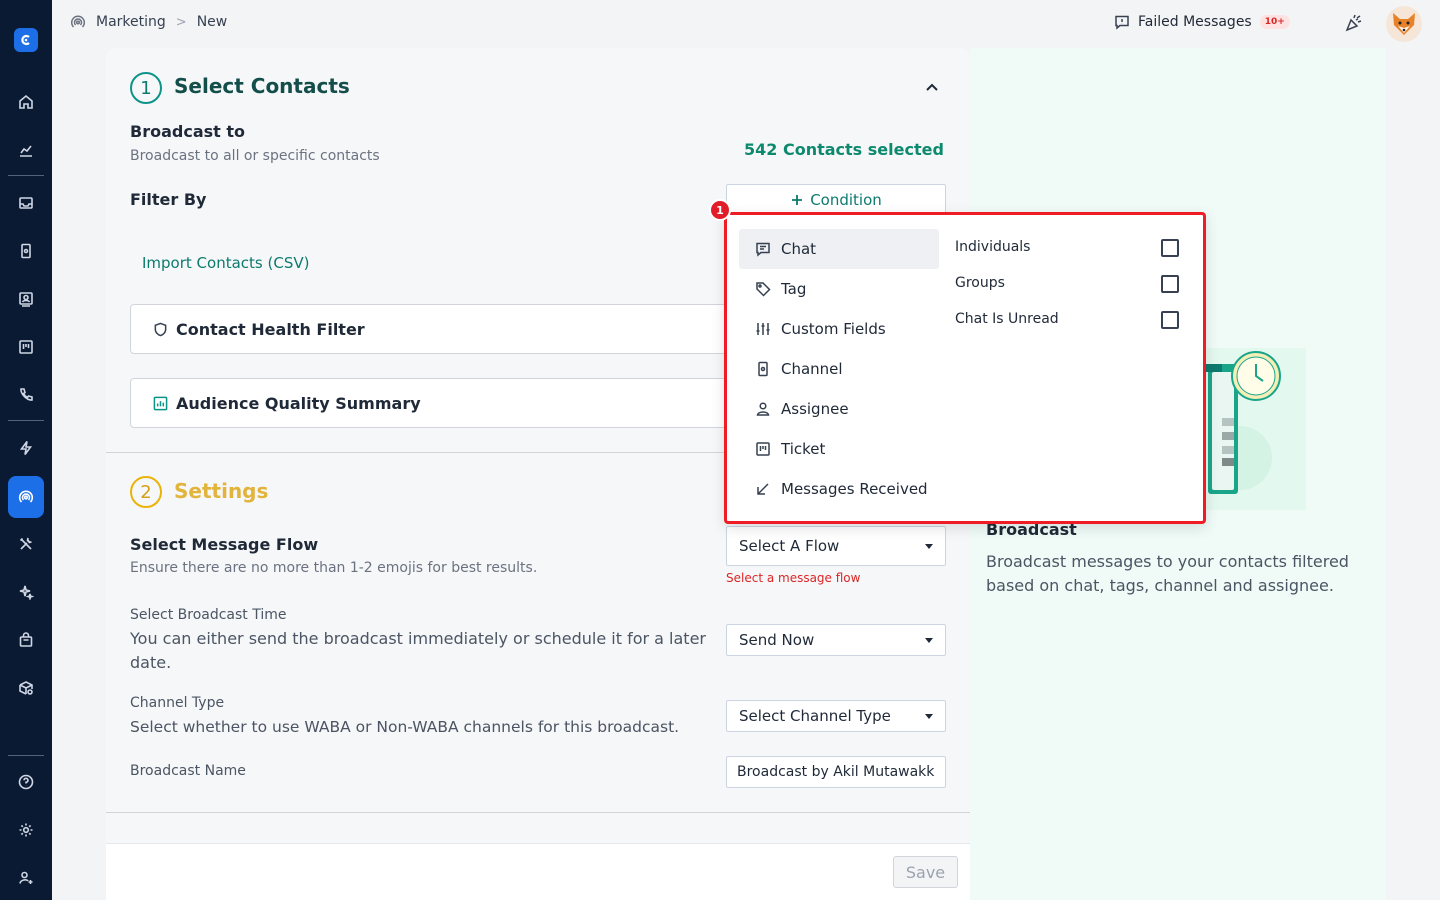 Image resolution: width=1440 pixels, height=900 pixels. I want to click on device-icon, so click(26, 251).